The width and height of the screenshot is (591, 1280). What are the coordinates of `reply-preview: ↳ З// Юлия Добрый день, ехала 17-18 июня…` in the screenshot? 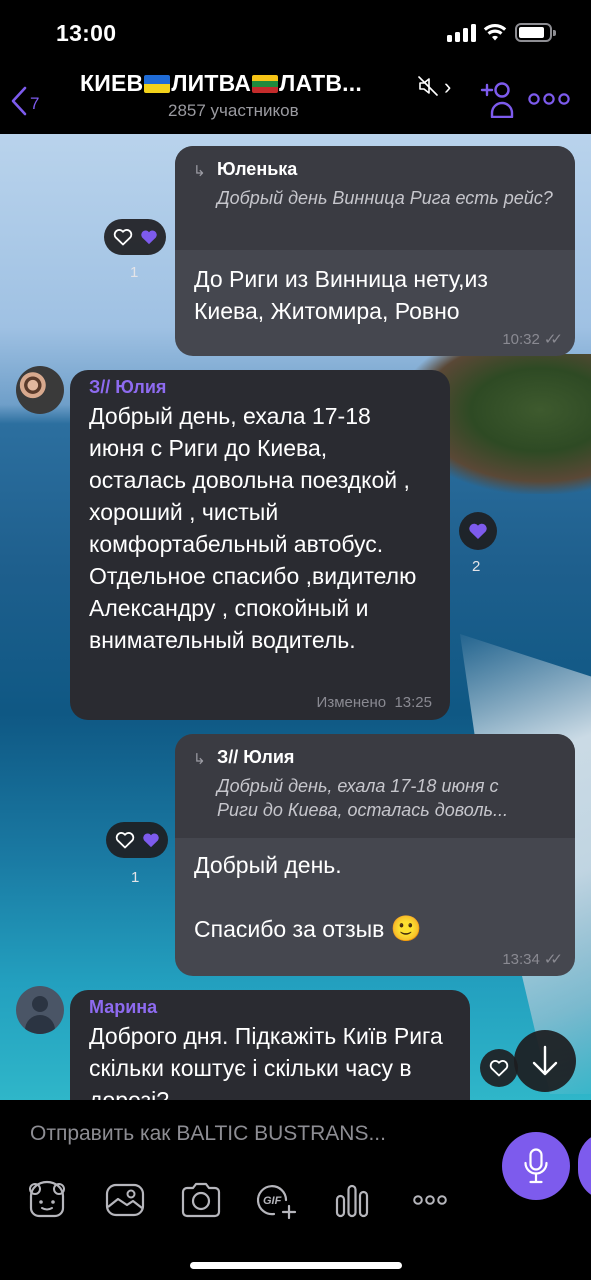 It's located at (375, 786).